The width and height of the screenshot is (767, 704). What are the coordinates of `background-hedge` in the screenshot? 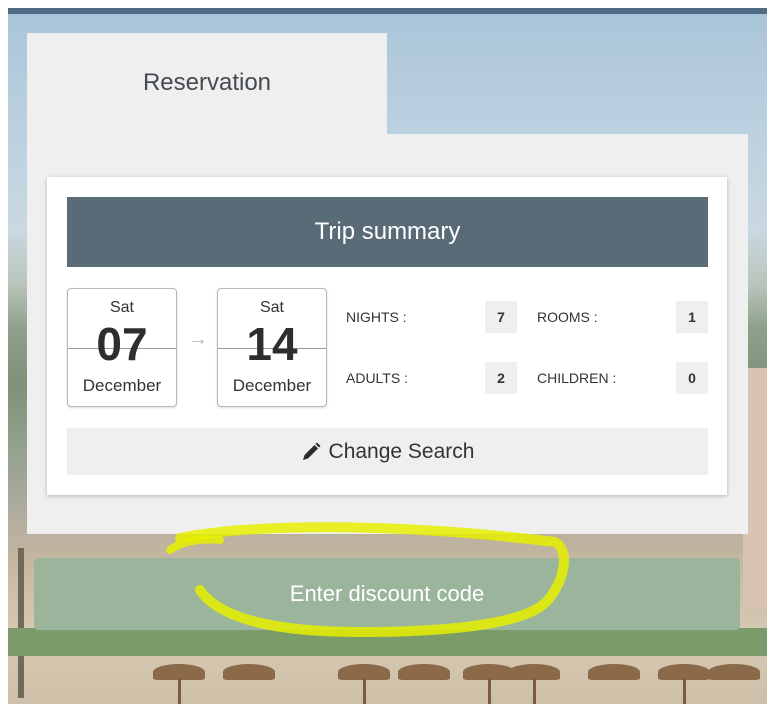 It's located at (387, 642).